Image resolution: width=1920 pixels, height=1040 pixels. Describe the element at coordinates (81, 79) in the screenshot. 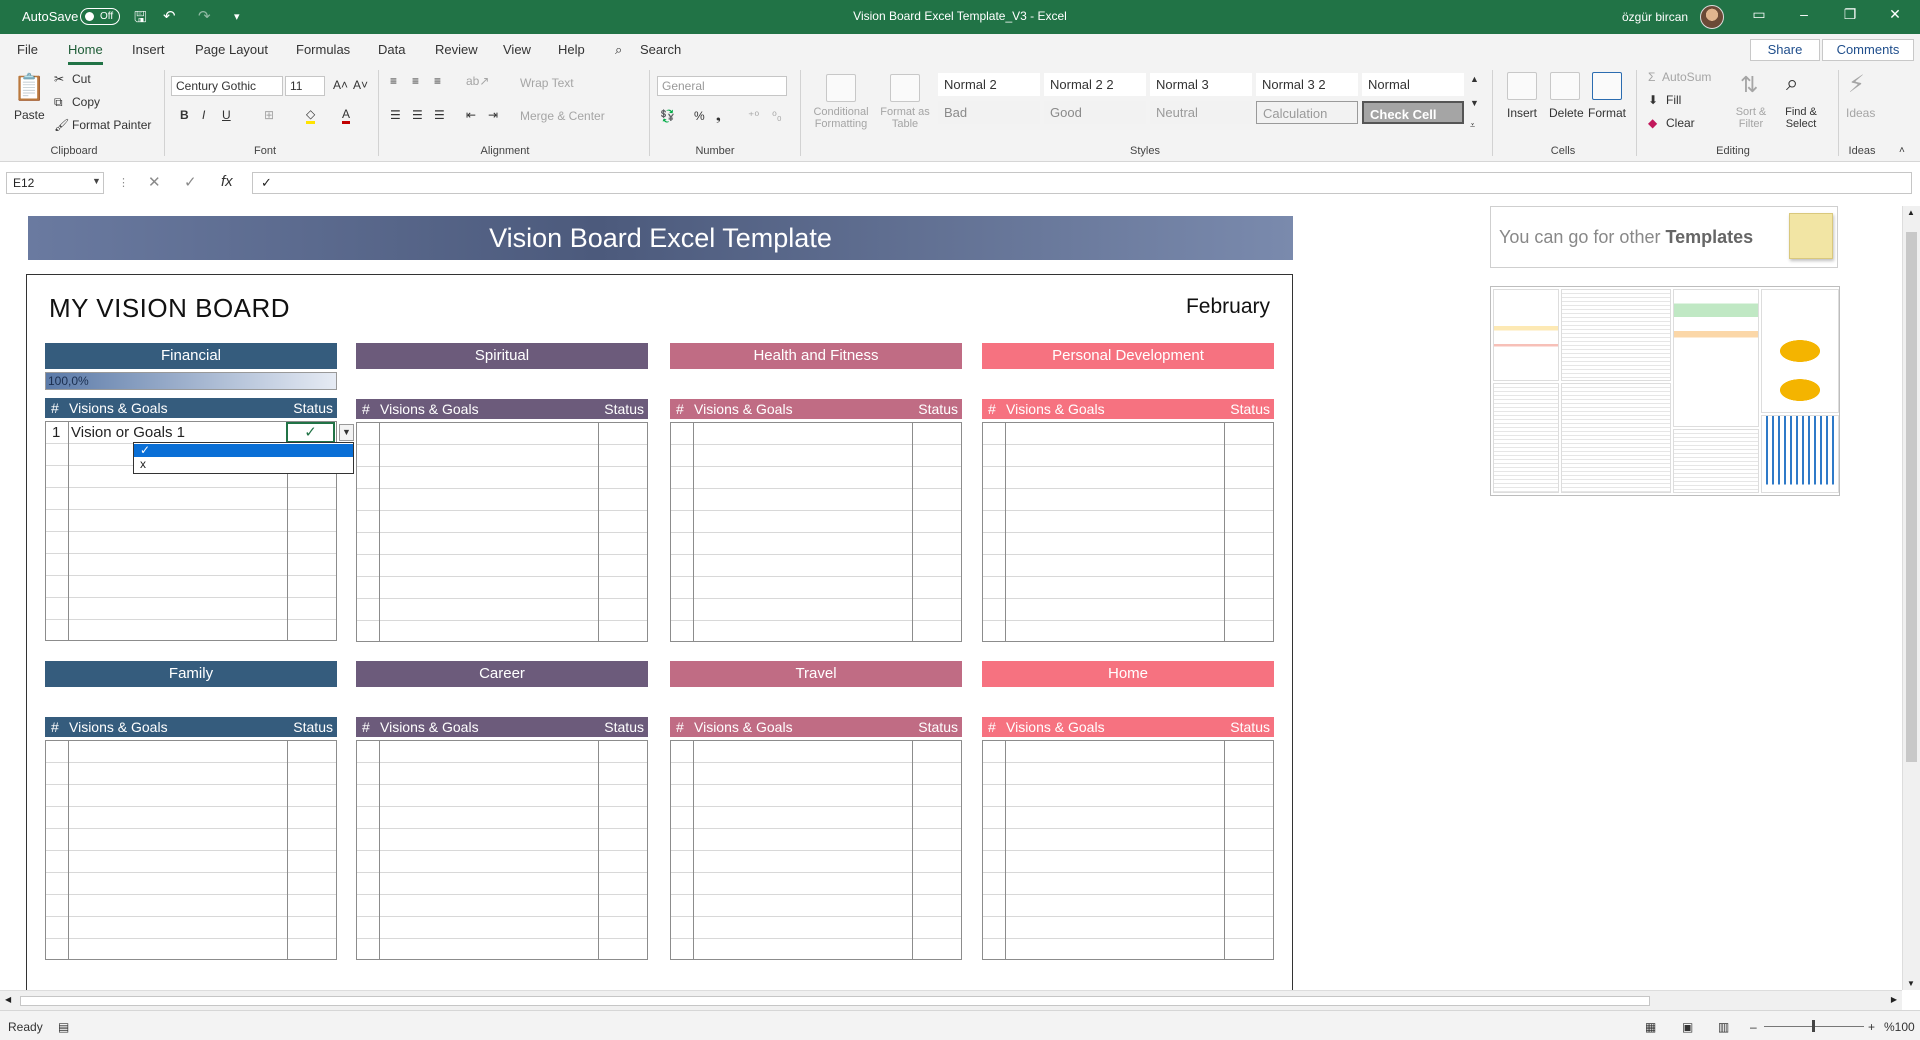

I see `cut-button: Cut` at that location.